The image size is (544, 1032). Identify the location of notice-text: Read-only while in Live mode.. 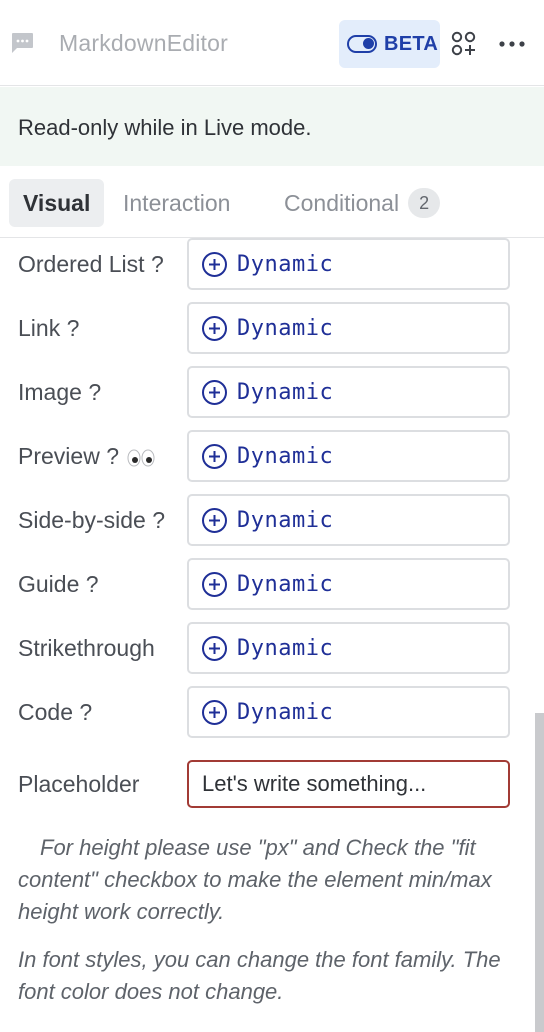
(165, 127).